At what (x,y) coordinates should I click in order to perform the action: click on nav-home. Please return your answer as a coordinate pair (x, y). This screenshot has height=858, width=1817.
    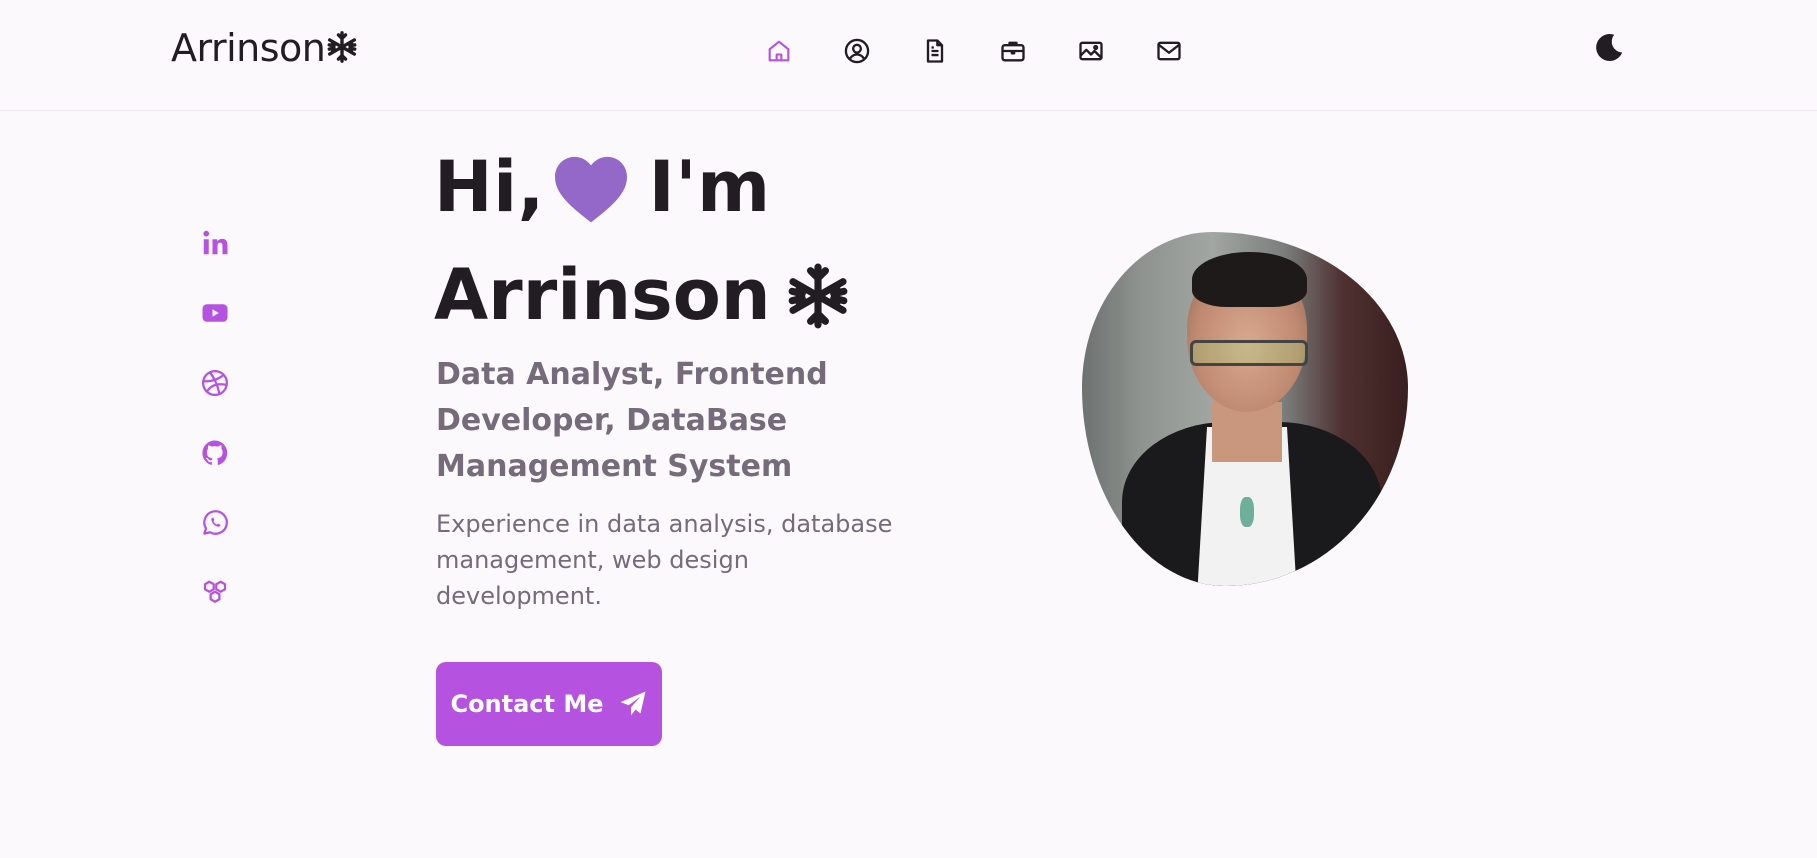
    Looking at the image, I should click on (779, 51).